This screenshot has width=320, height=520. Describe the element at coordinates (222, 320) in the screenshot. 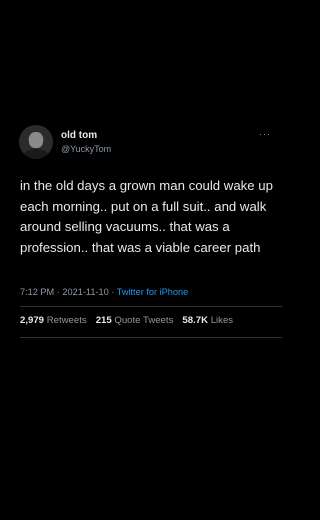

I see `likes-label: Likes` at that location.